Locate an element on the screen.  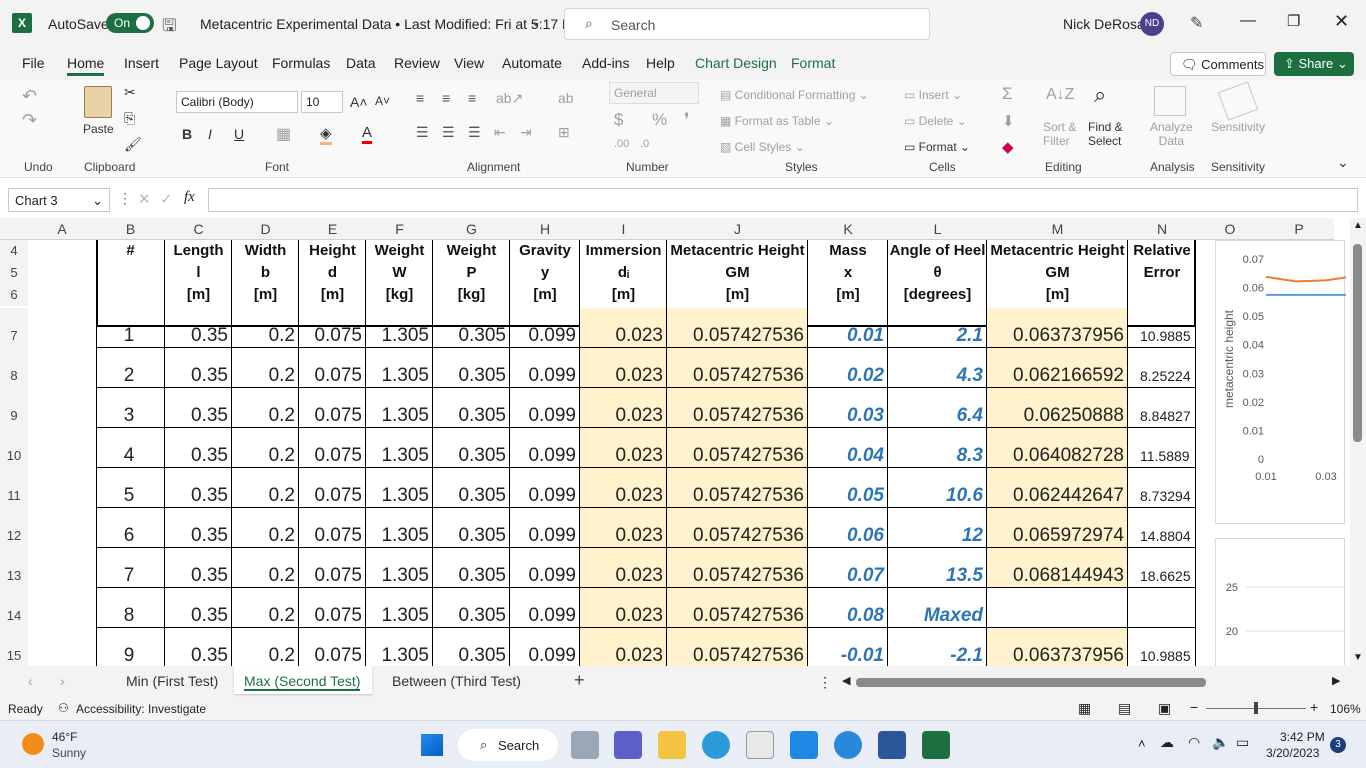
align-center-icon: ☰ is located at coordinates (448, 132).